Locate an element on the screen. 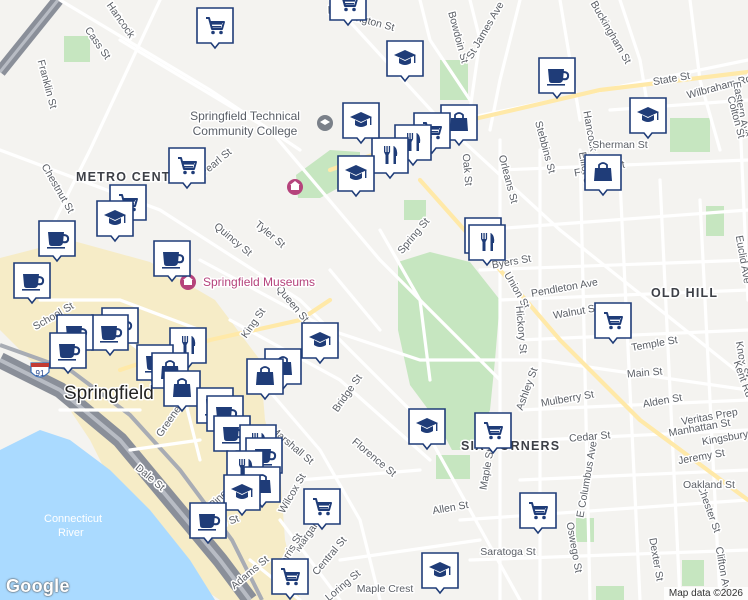 Image resolution: width=748 pixels, height=600 pixels. poi-label-stcc-line2: Community College is located at coordinates (245, 131).